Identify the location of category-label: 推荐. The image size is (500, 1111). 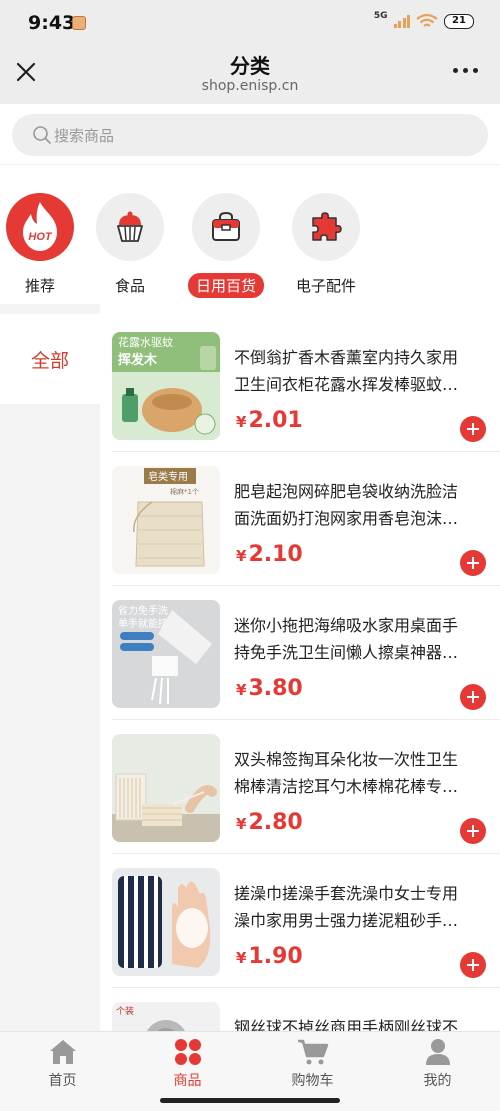
(39, 286).